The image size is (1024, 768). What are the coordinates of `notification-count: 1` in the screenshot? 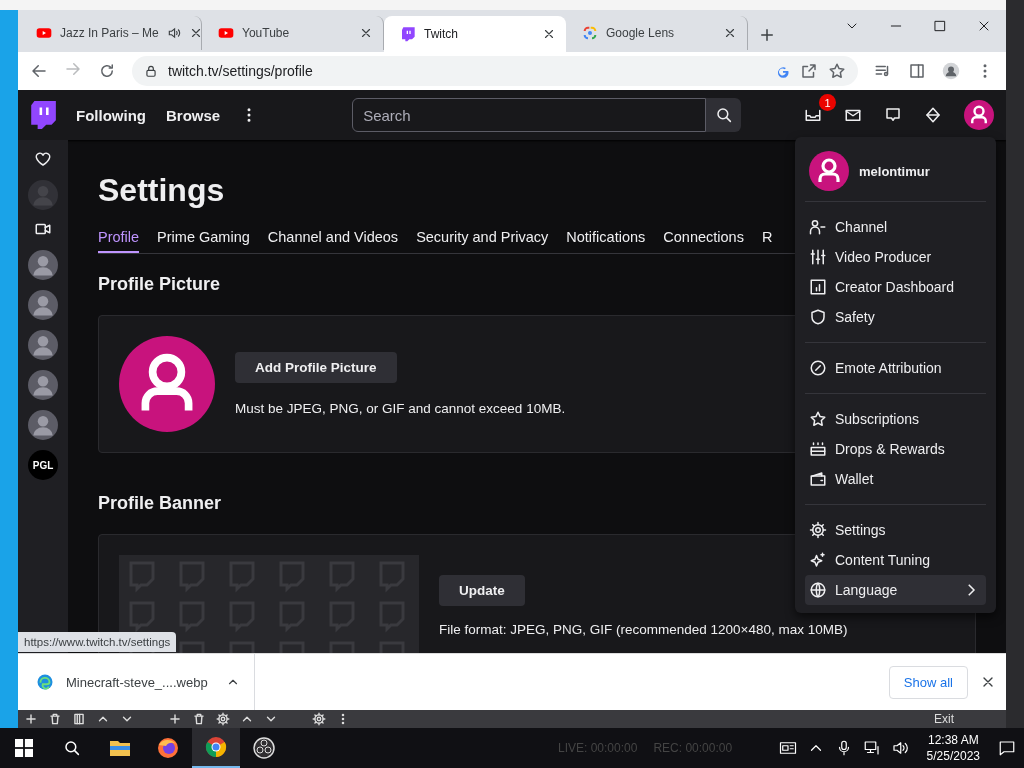 It's located at (827, 102).